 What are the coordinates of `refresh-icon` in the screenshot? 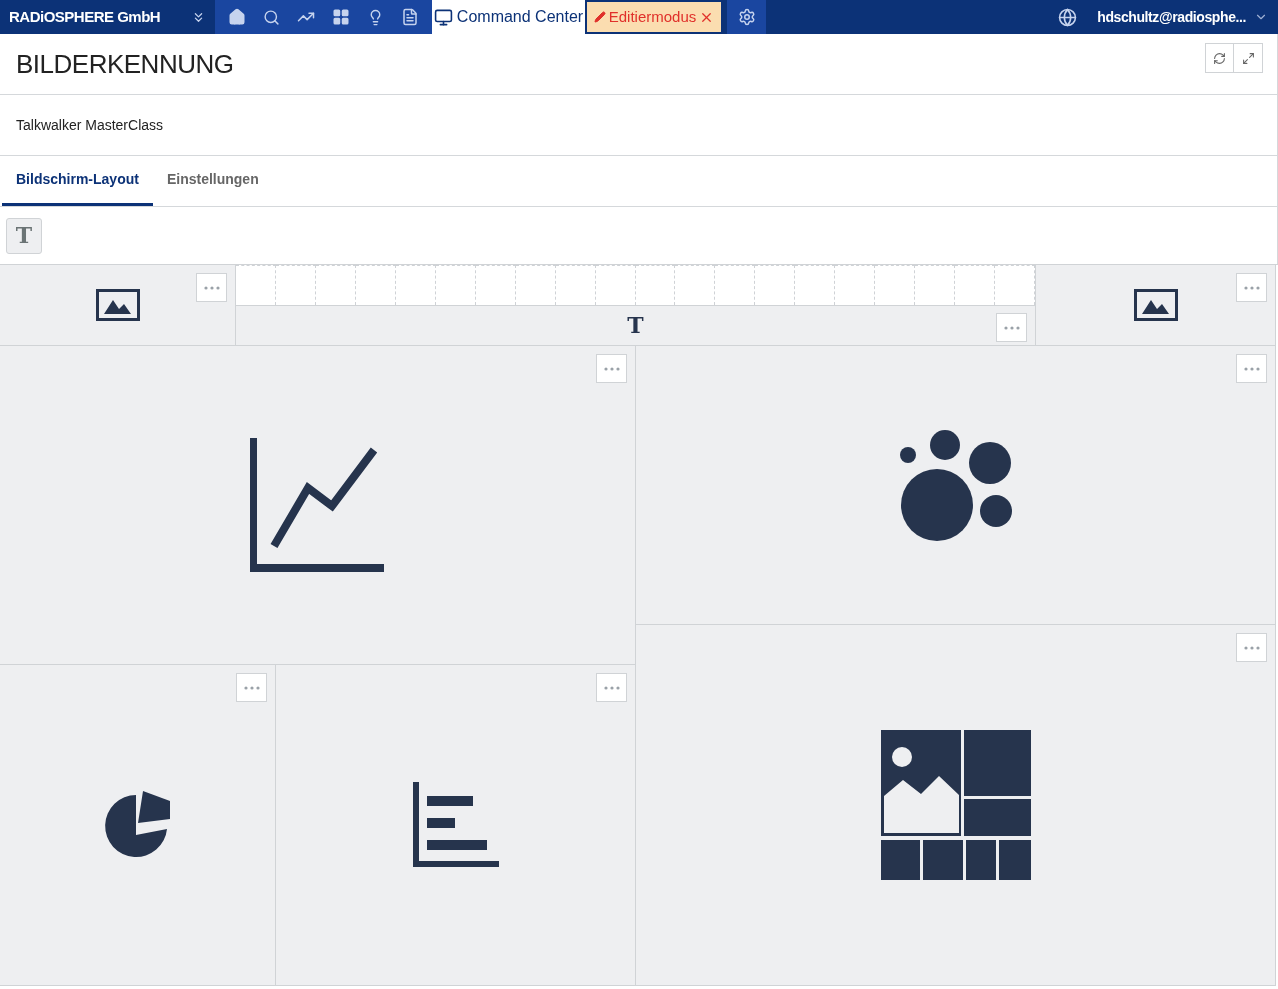 It's located at (1219, 58).